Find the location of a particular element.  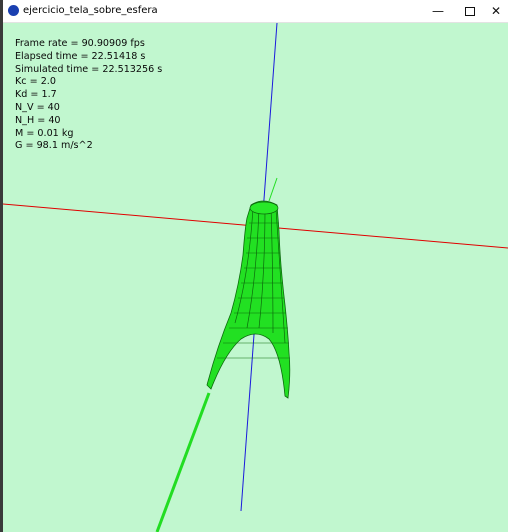

title-bar: ejercicio_tela_sobre_esfera — ✕ is located at coordinates (255, 11).